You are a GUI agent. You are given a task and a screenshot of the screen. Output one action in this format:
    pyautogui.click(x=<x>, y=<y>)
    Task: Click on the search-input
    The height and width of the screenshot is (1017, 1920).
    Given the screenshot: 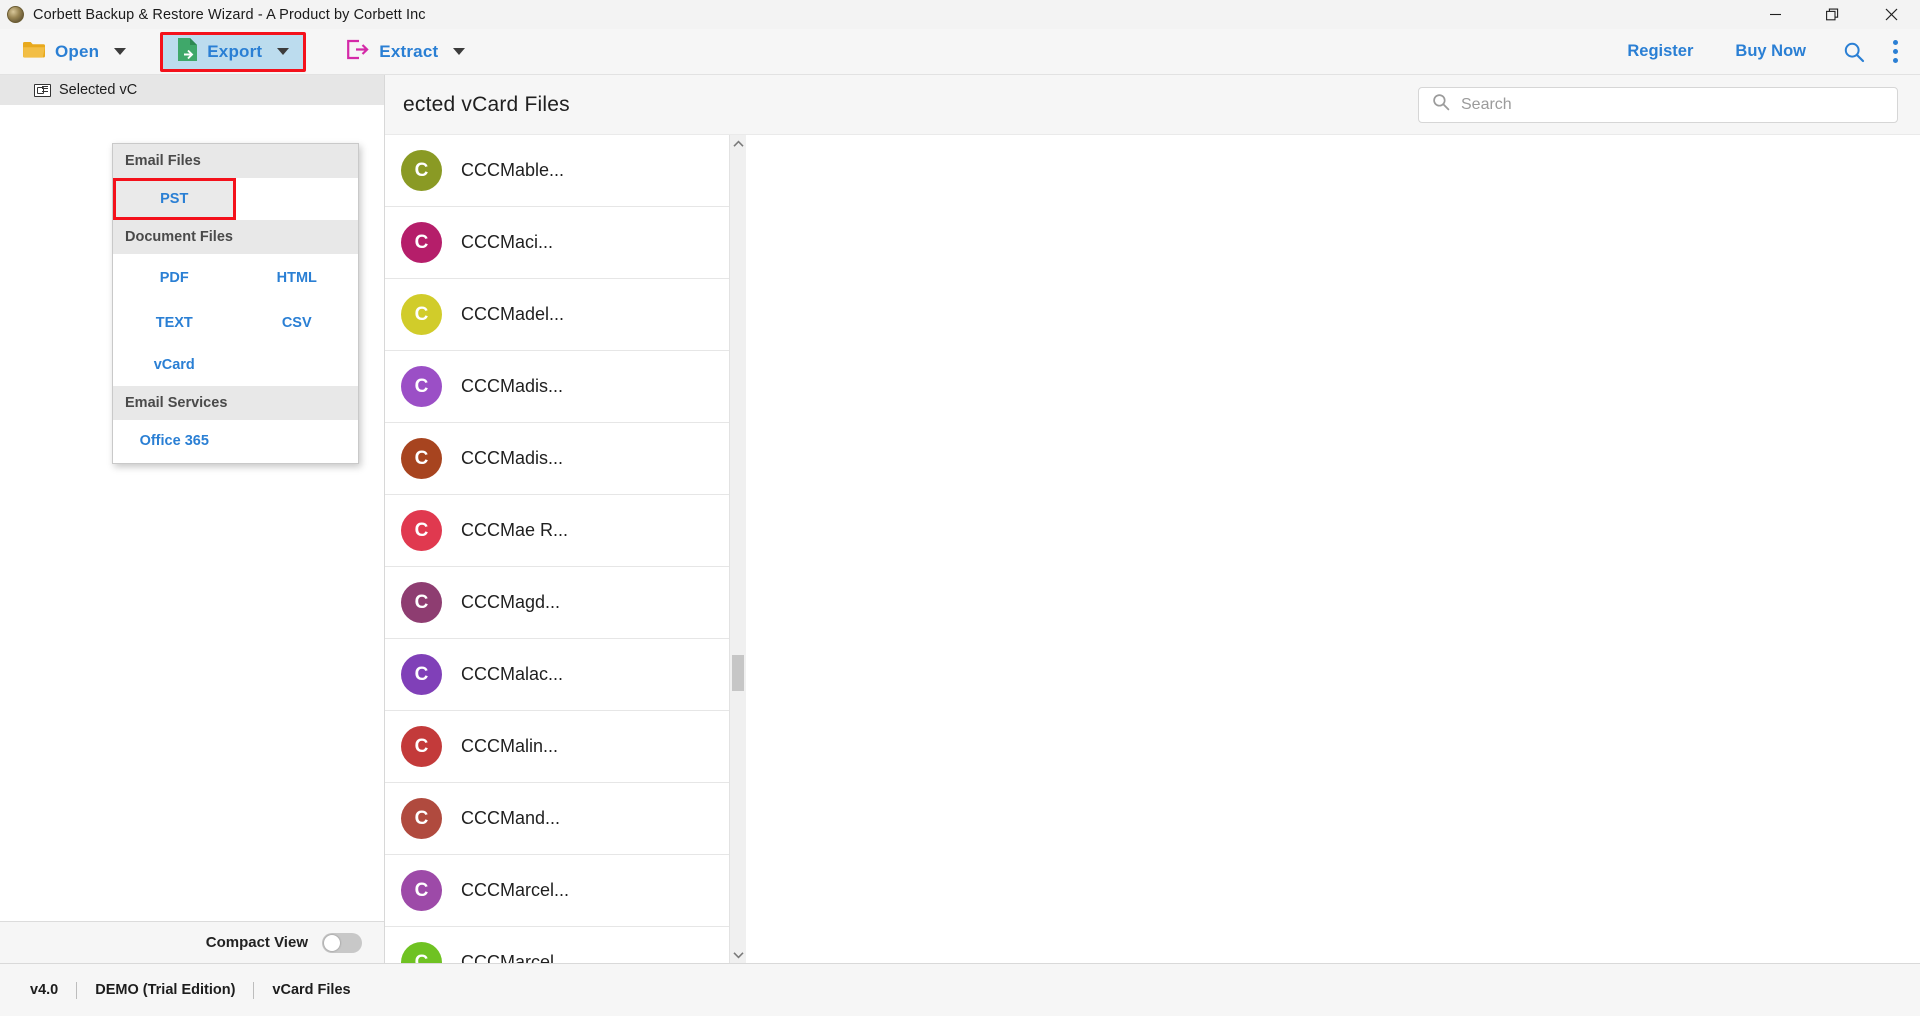 What is the action you would take?
    pyautogui.click(x=1672, y=104)
    